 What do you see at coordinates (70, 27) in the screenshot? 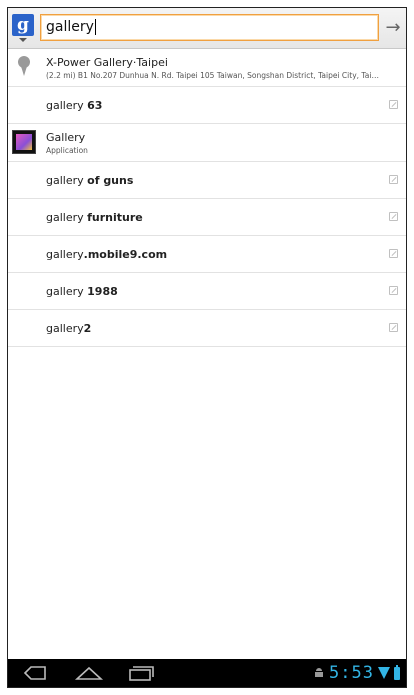
I see `search-query-text: gallery` at bounding box center [70, 27].